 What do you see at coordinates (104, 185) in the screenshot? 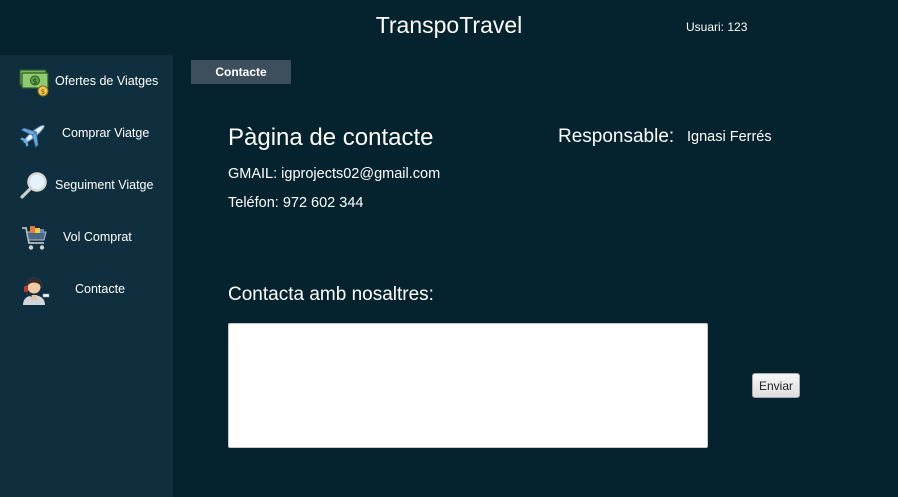
I see `sidebar-item-label: Seguiment Viatge` at bounding box center [104, 185].